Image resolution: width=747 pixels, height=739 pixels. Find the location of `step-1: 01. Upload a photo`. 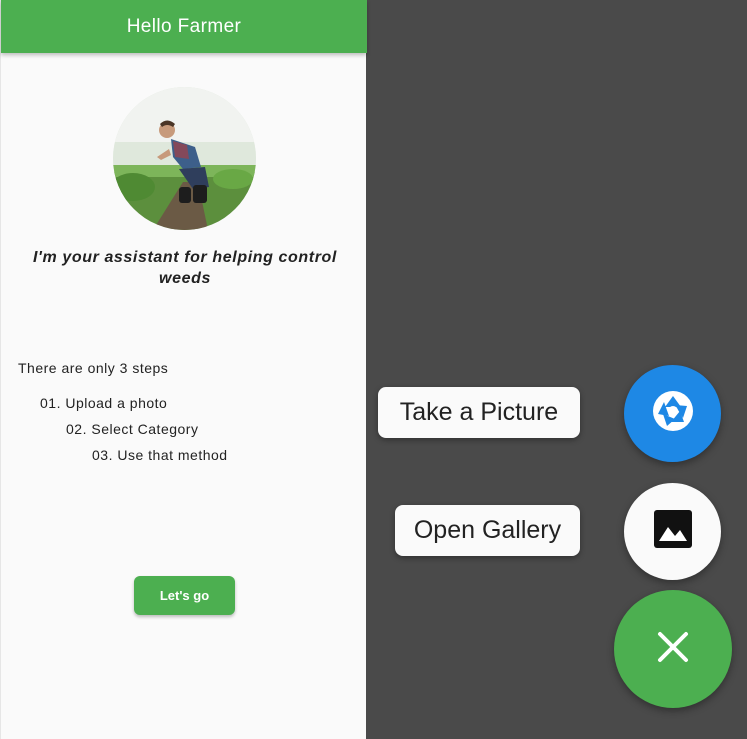

step-1: 01. Upload a photo is located at coordinates (104, 403).